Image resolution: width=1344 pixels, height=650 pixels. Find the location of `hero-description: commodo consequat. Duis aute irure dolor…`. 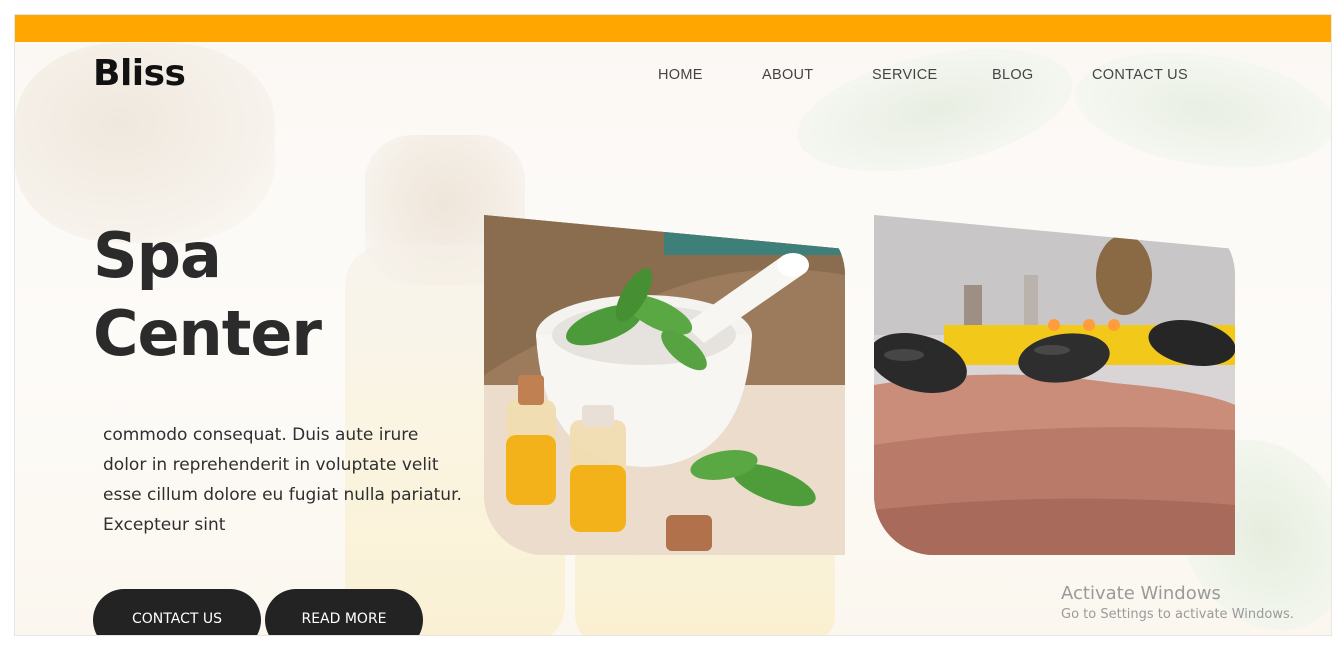

hero-description: commodo consequat. Duis aute irure dolor… is located at coordinates (282, 480).